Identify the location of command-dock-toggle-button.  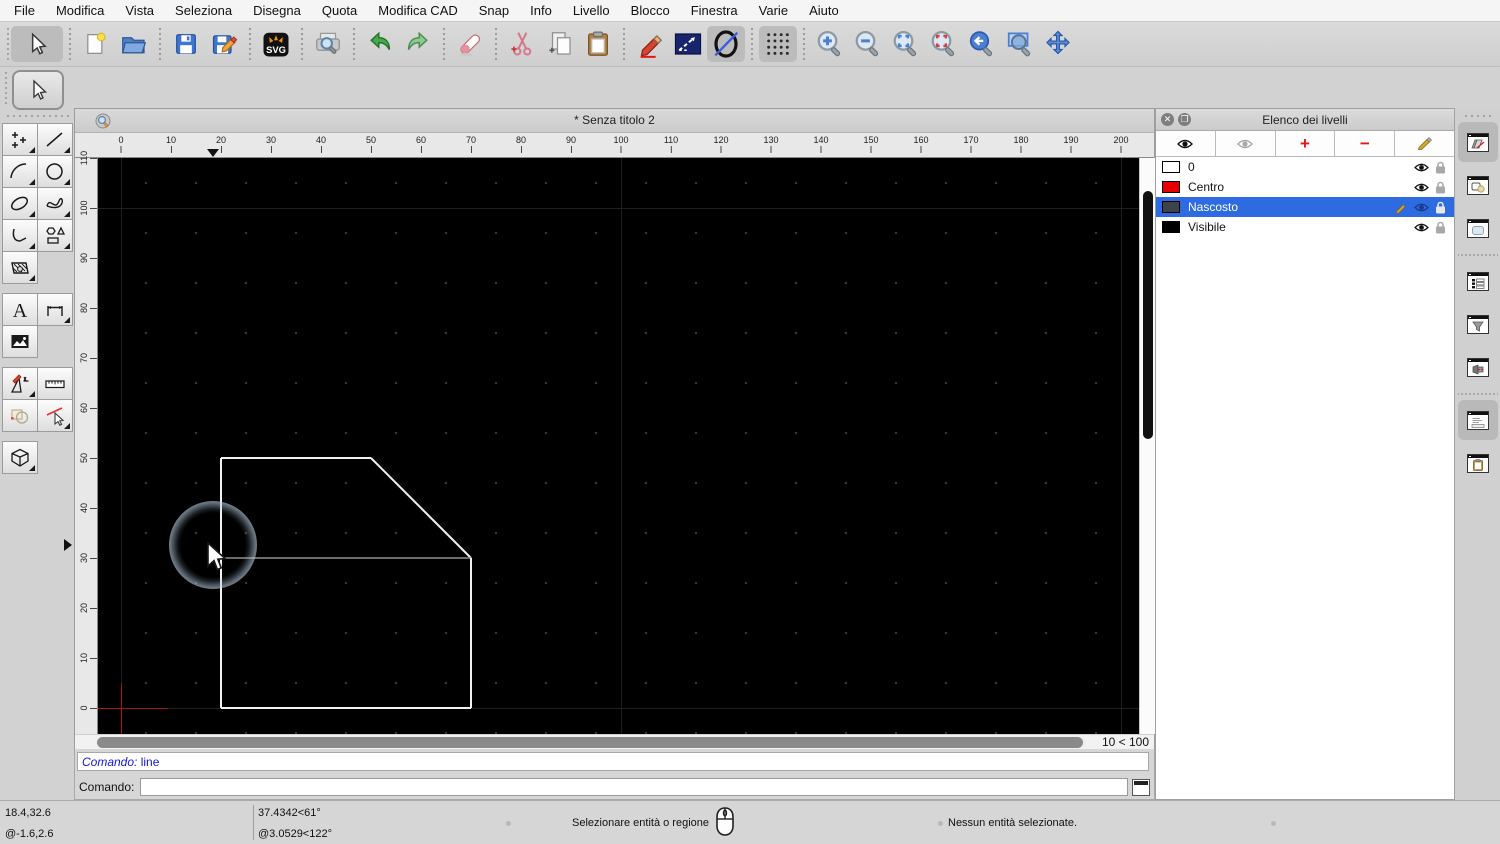
(1141, 787).